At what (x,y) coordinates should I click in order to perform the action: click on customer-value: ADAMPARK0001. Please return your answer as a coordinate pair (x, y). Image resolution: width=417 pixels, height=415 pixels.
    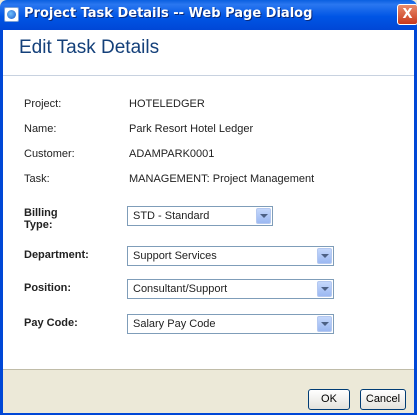
    Looking at the image, I should click on (172, 154).